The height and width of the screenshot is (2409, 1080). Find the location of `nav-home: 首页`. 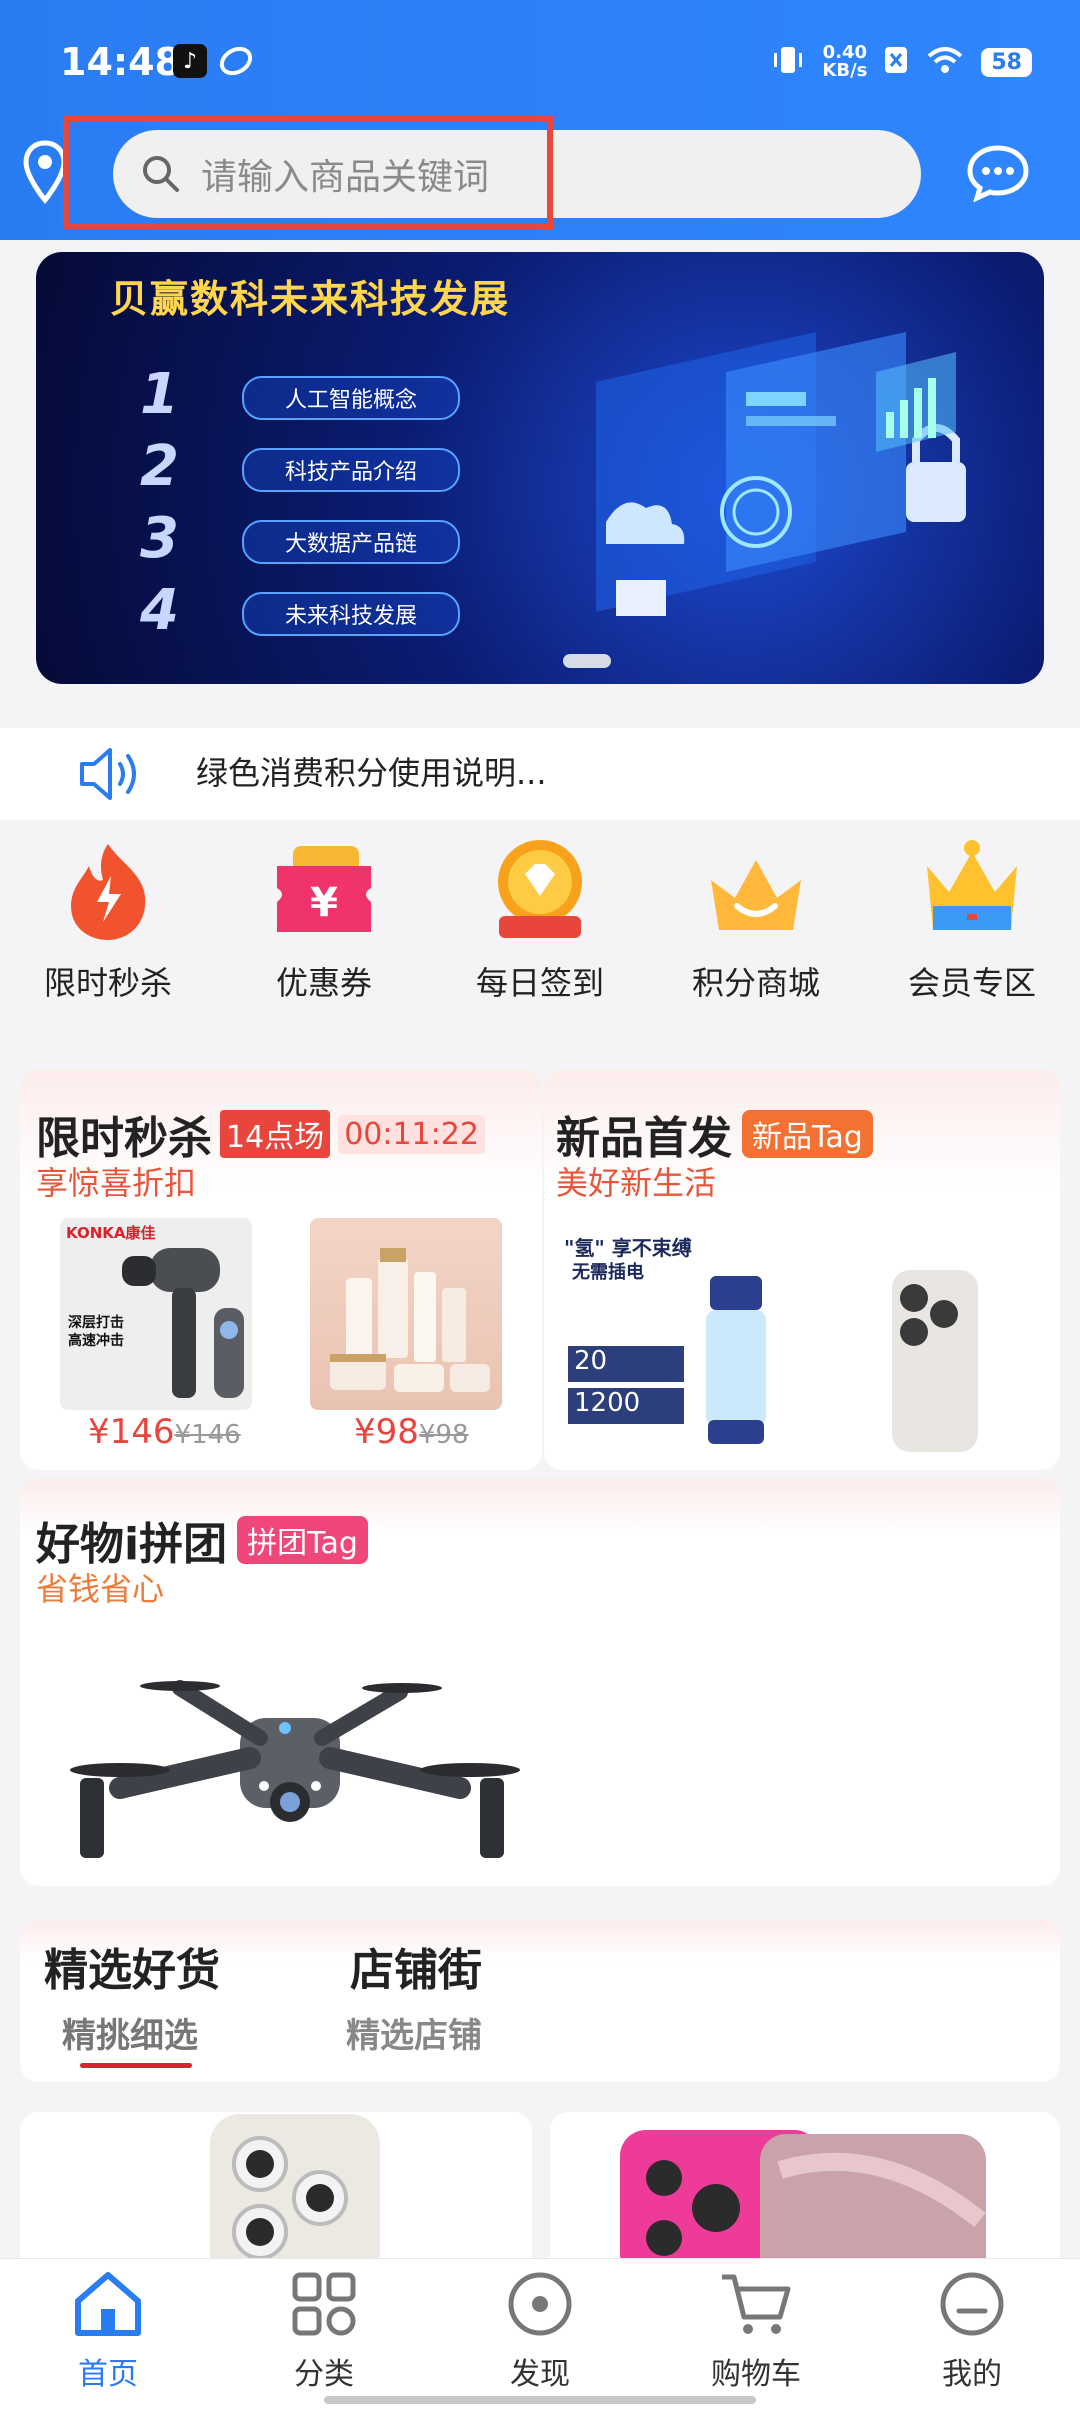

nav-home: 首页 is located at coordinates (108, 2331).